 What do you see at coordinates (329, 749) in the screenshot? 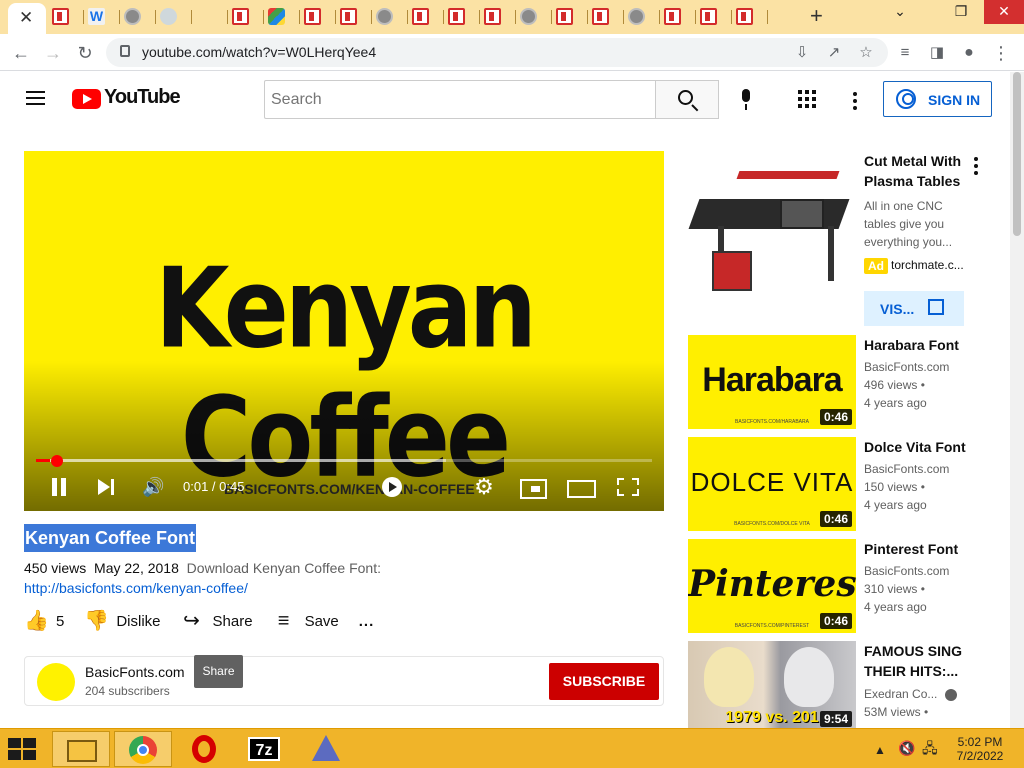
I see `app-taskbar-button` at bounding box center [329, 749].